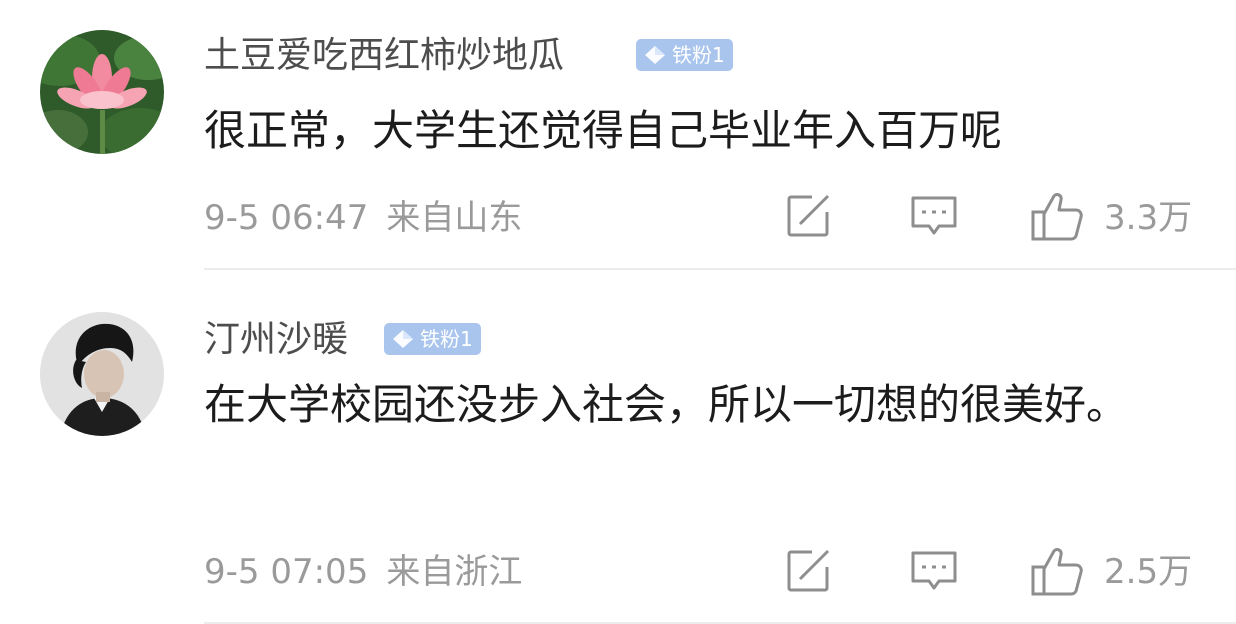  I want to click on portrait-avatar-icon, so click(102, 374).